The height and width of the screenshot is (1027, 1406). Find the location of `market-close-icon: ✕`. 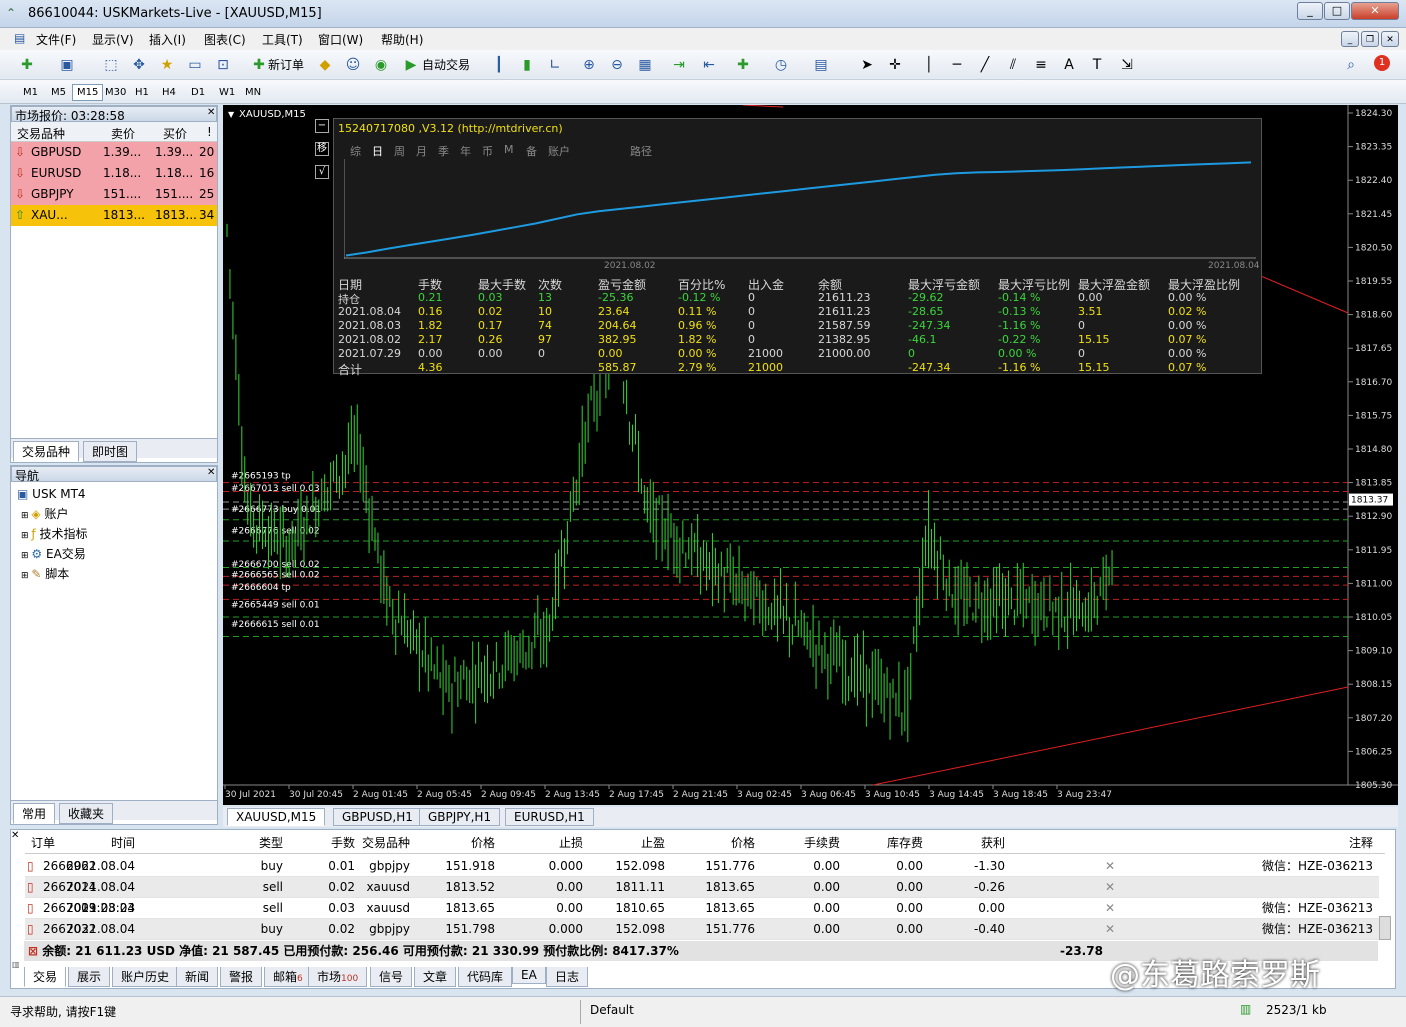

market-close-icon: ✕ is located at coordinates (211, 112).